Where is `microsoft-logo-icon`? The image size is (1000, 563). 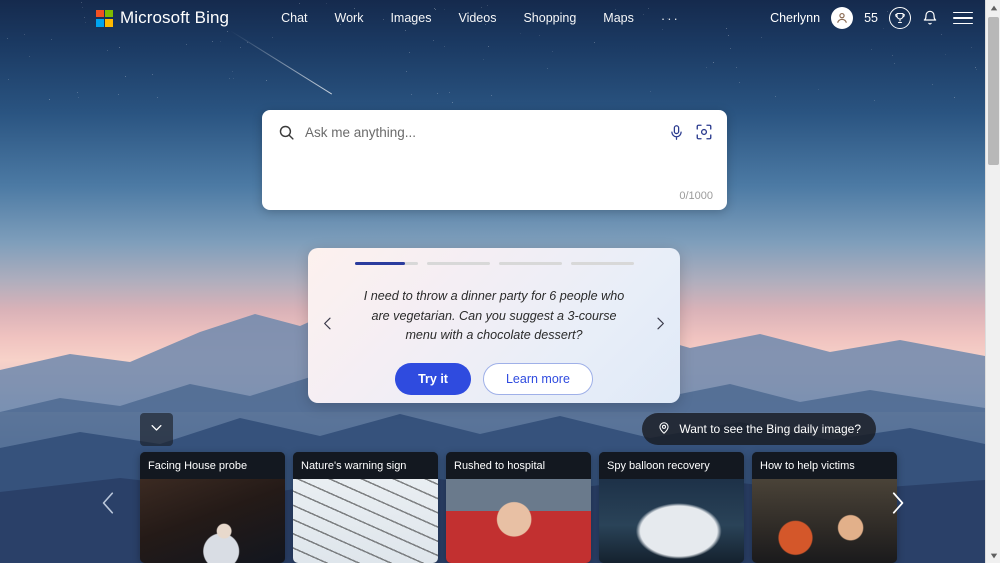
microsoft-logo-icon is located at coordinates (104, 18).